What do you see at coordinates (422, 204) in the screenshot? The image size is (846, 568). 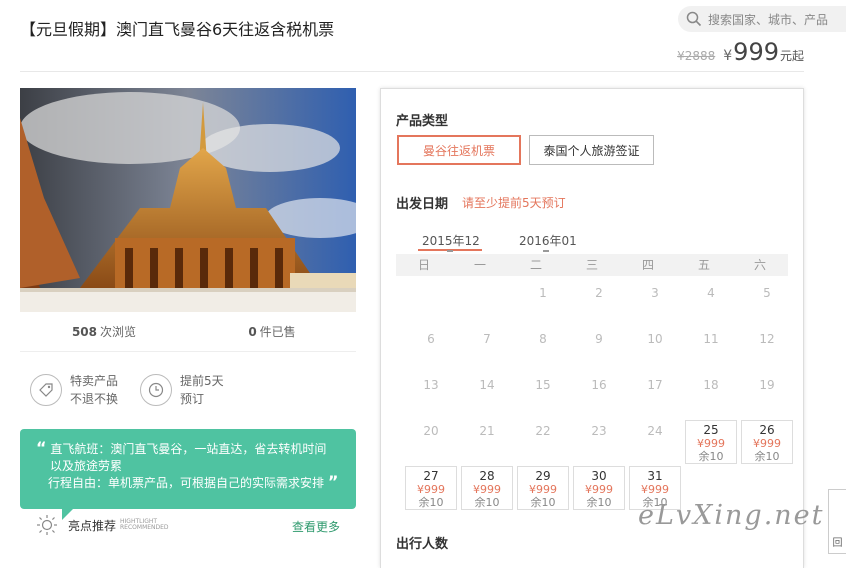 I see `departure-date-label: 出发日期` at bounding box center [422, 204].